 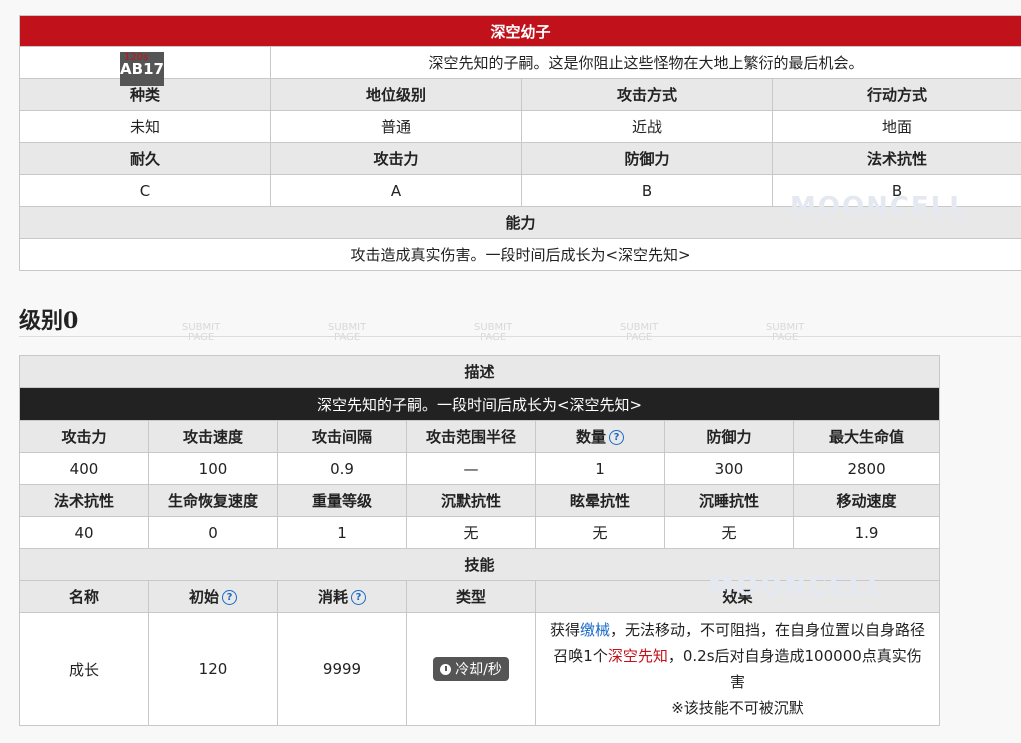 What do you see at coordinates (647, 158) in the screenshot?
I see `label-defense: 防御力` at bounding box center [647, 158].